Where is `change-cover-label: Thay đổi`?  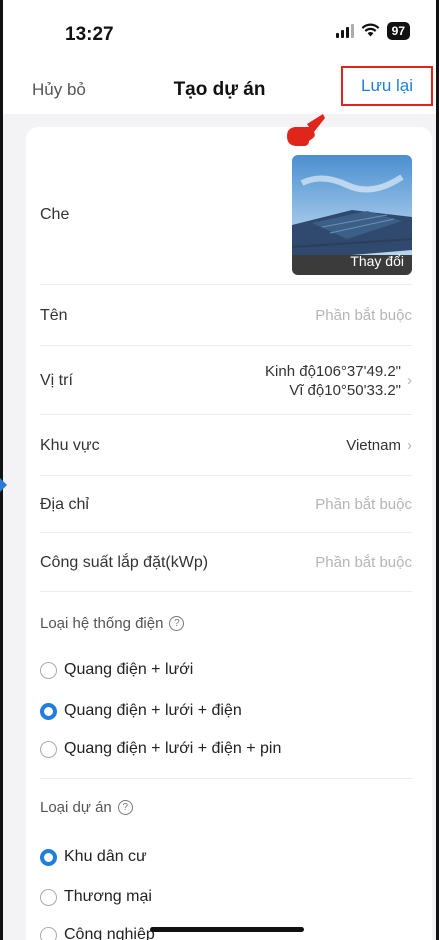
change-cover-label: Thay đổi is located at coordinates (377, 260).